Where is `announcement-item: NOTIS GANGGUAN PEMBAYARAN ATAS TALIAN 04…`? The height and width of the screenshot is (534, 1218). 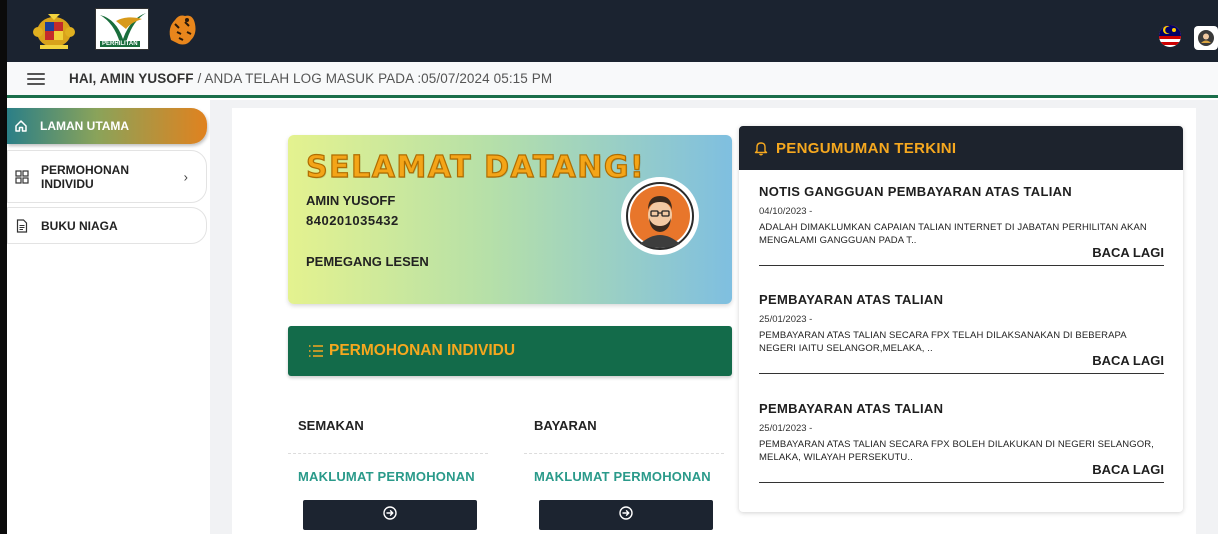 announcement-item: NOTIS GANGGUAN PEMBAYARAN ATAS TALIAN 04… is located at coordinates (961, 225).